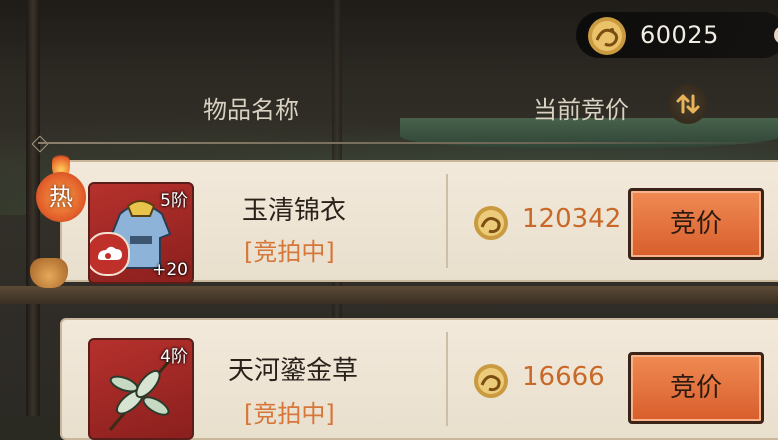 This screenshot has width=778, height=440. I want to click on item-tier: 5阶, so click(174, 201).